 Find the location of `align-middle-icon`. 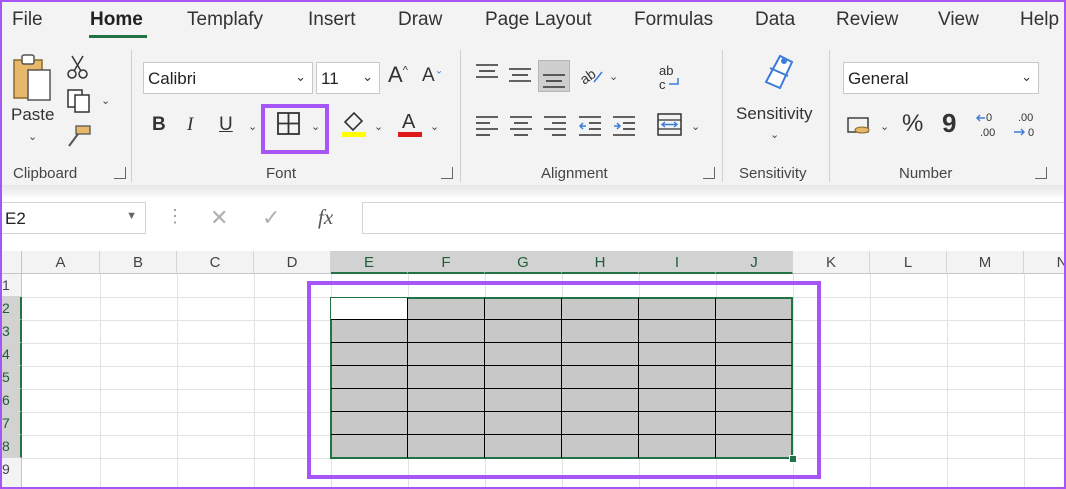

align-middle-icon is located at coordinates (520, 75).